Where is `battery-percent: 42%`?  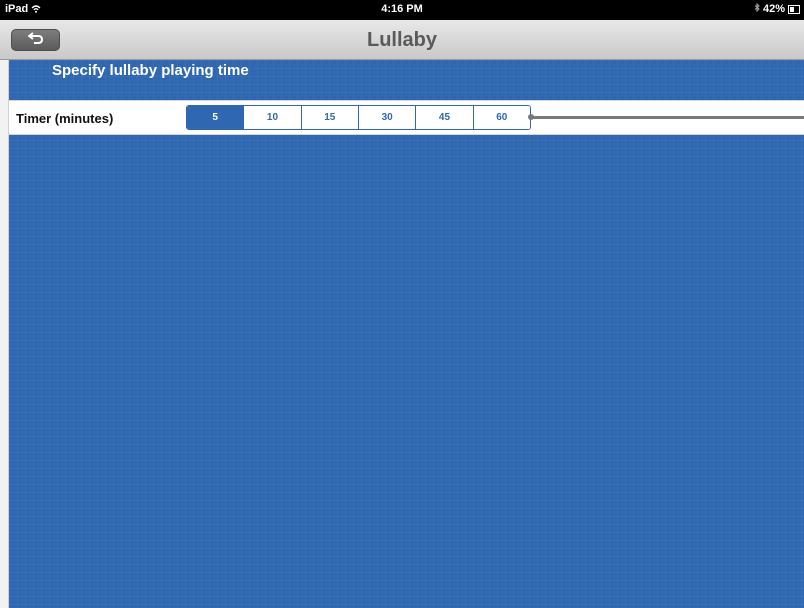 battery-percent: 42% is located at coordinates (773, 9).